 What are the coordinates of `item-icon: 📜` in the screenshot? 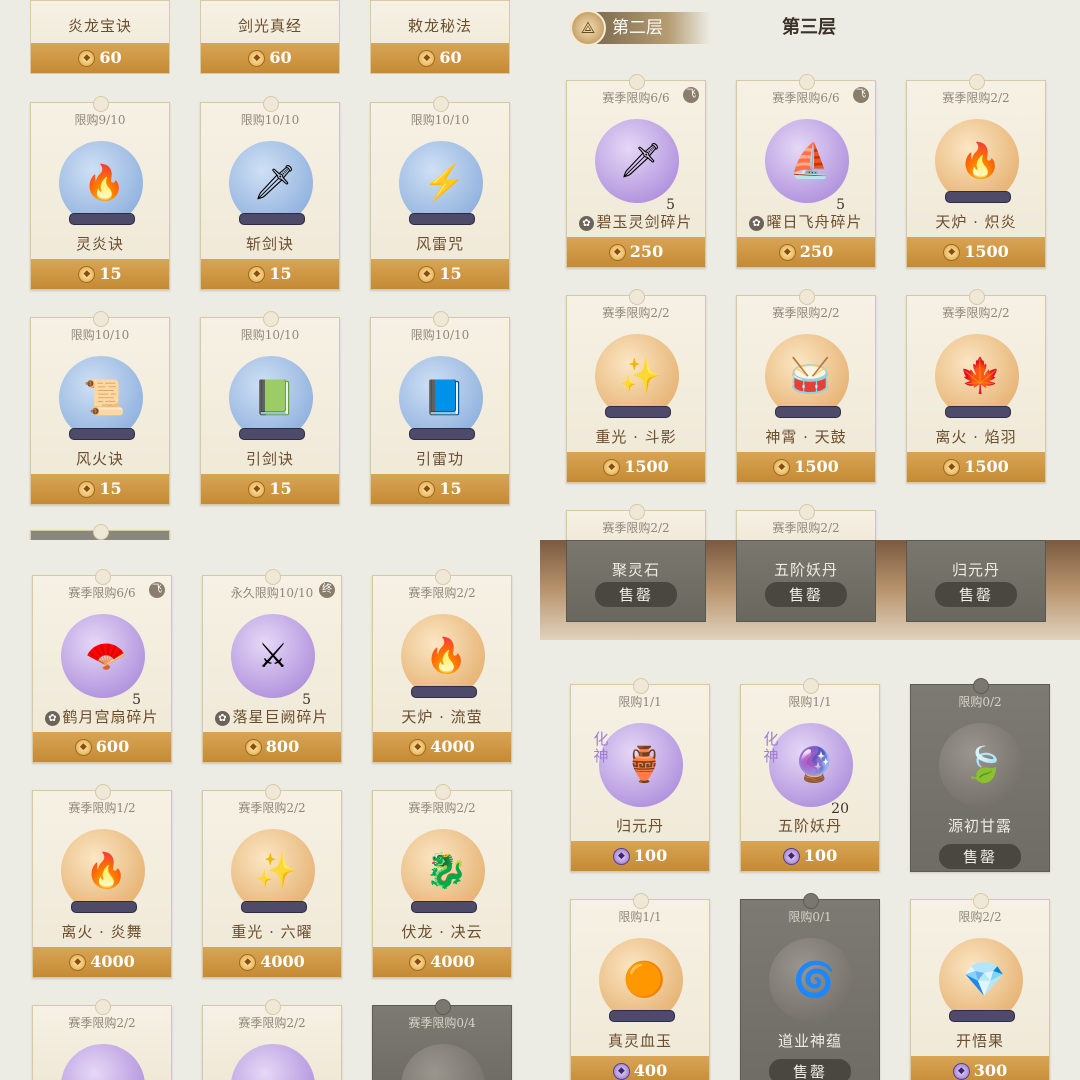 It's located at (104, 398).